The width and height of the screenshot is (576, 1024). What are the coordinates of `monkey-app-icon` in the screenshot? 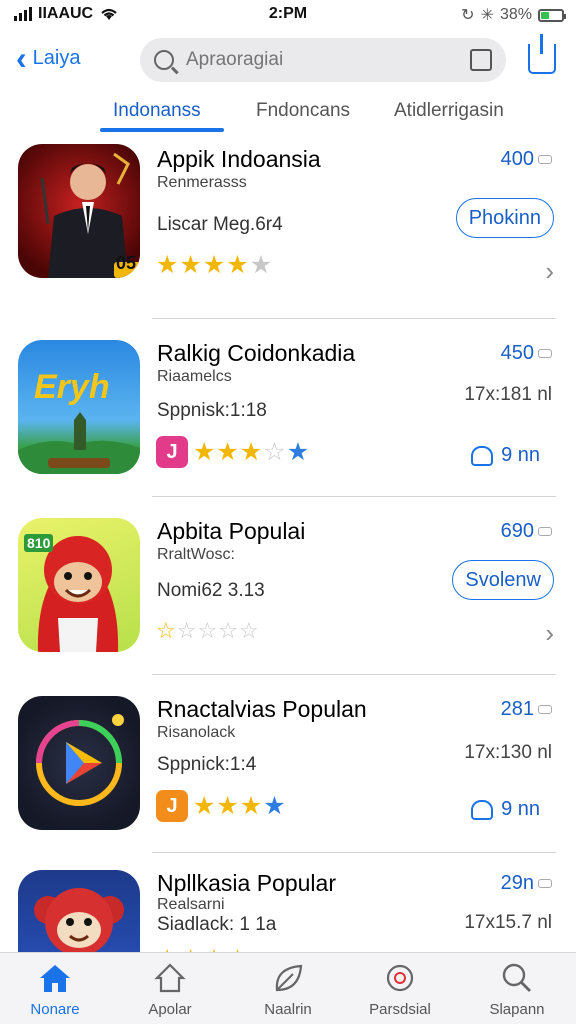 It's located at (79, 911).